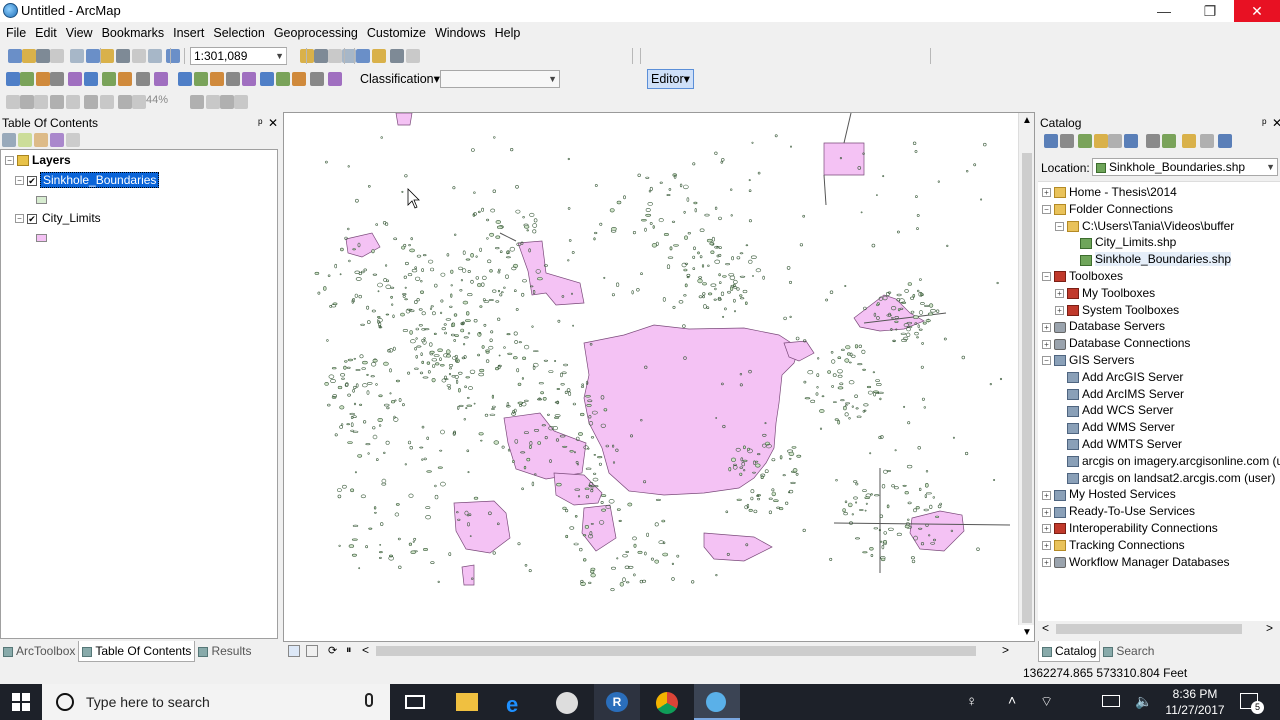 The height and width of the screenshot is (720, 1280). I want to click on toc-layer-row: − ✔ City_Limits, so click(59, 218).